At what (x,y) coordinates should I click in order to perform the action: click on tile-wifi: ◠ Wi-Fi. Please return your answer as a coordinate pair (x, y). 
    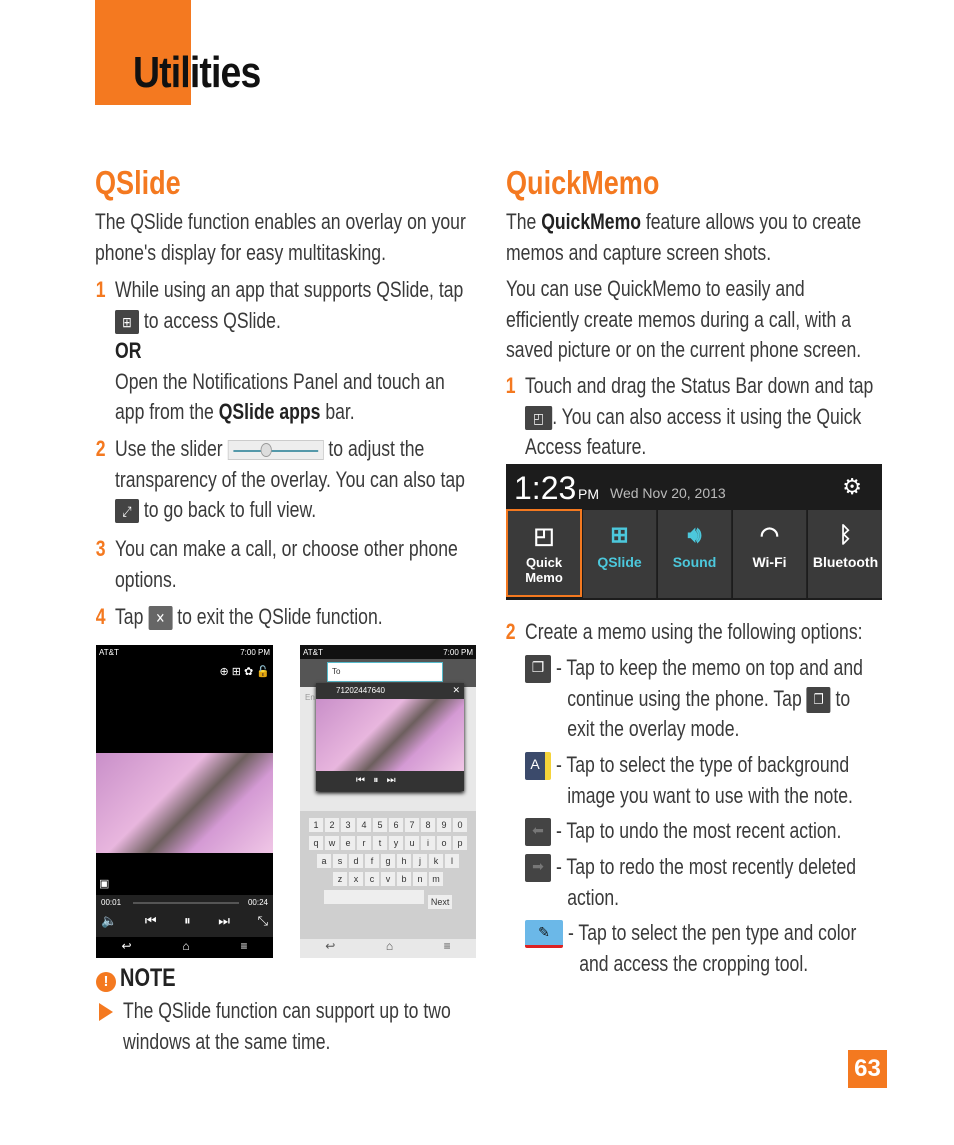
    Looking at the image, I should click on (770, 554).